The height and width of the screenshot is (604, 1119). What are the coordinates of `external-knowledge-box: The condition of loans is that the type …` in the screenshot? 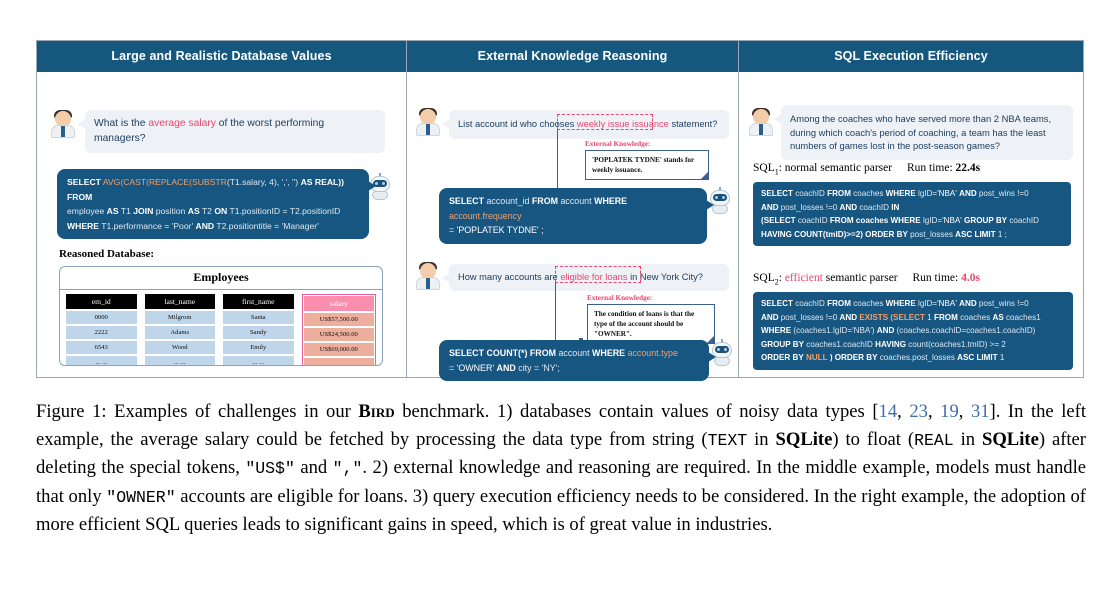 It's located at (651, 324).